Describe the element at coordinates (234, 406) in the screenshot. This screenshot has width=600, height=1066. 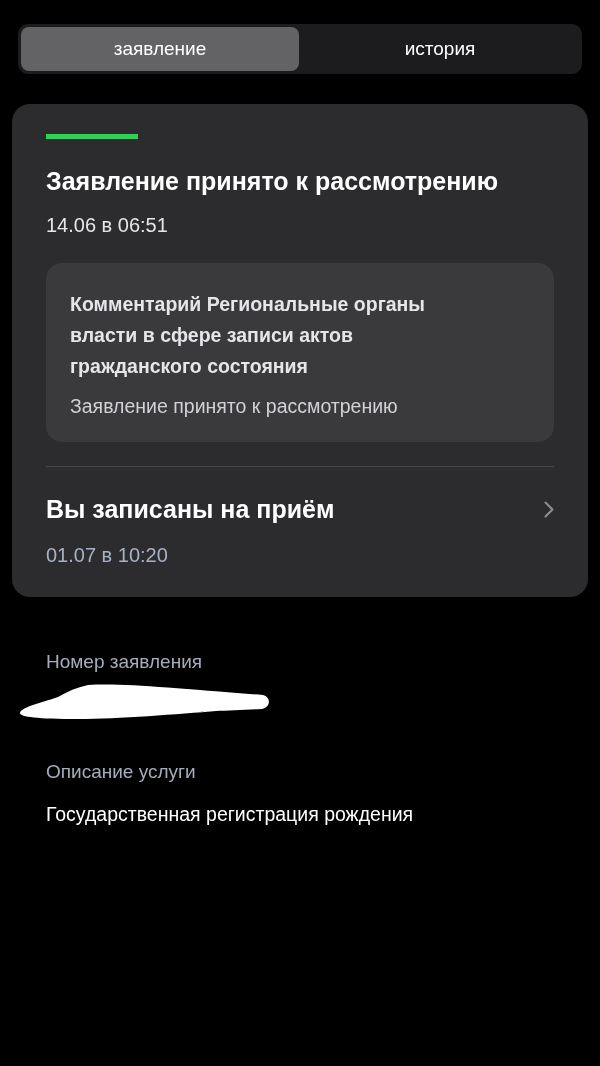
I see `comment-text: Заявление принято к рассмотрению` at that location.